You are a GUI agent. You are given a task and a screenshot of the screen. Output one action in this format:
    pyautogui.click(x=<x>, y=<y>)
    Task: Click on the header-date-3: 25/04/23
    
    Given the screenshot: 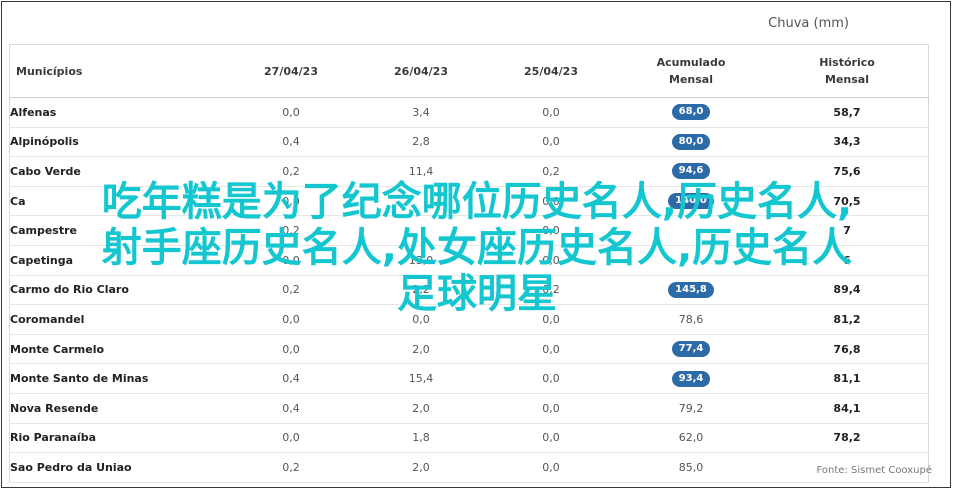 What is the action you would take?
    pyautogui.click(x=551, y=71)
    